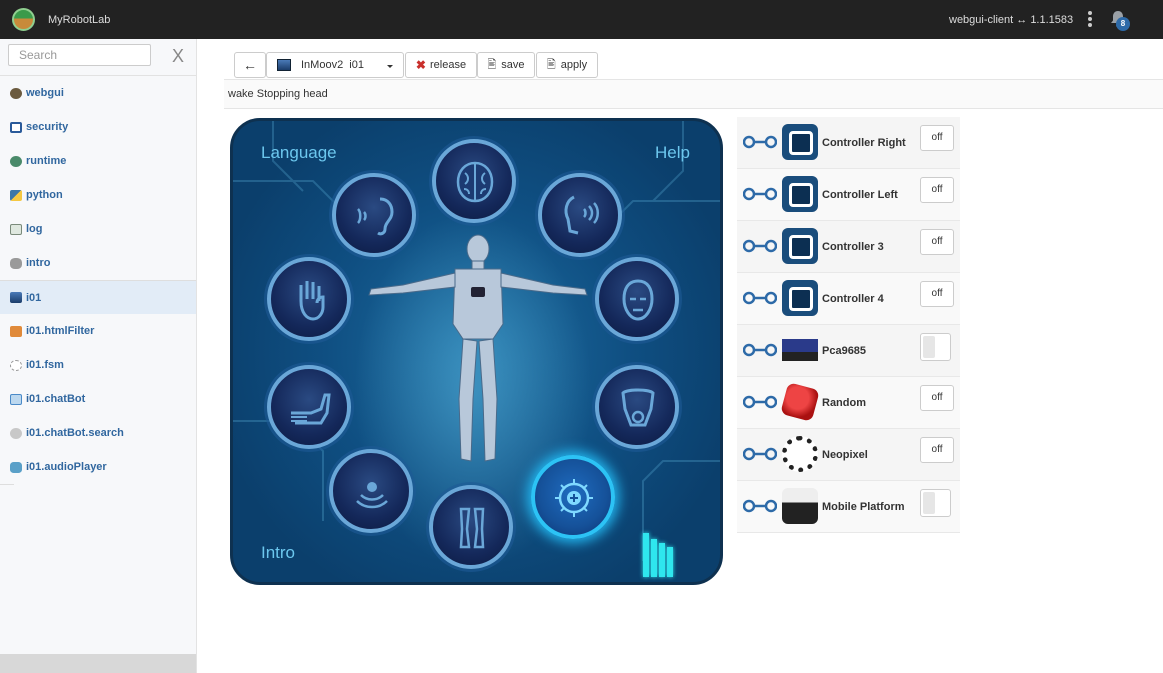 This screenshot has height=673, width=1163. Describe the element at coordinates (98, 263) in the screenshot. I see `sidebar-item-intro: intro` at that location.